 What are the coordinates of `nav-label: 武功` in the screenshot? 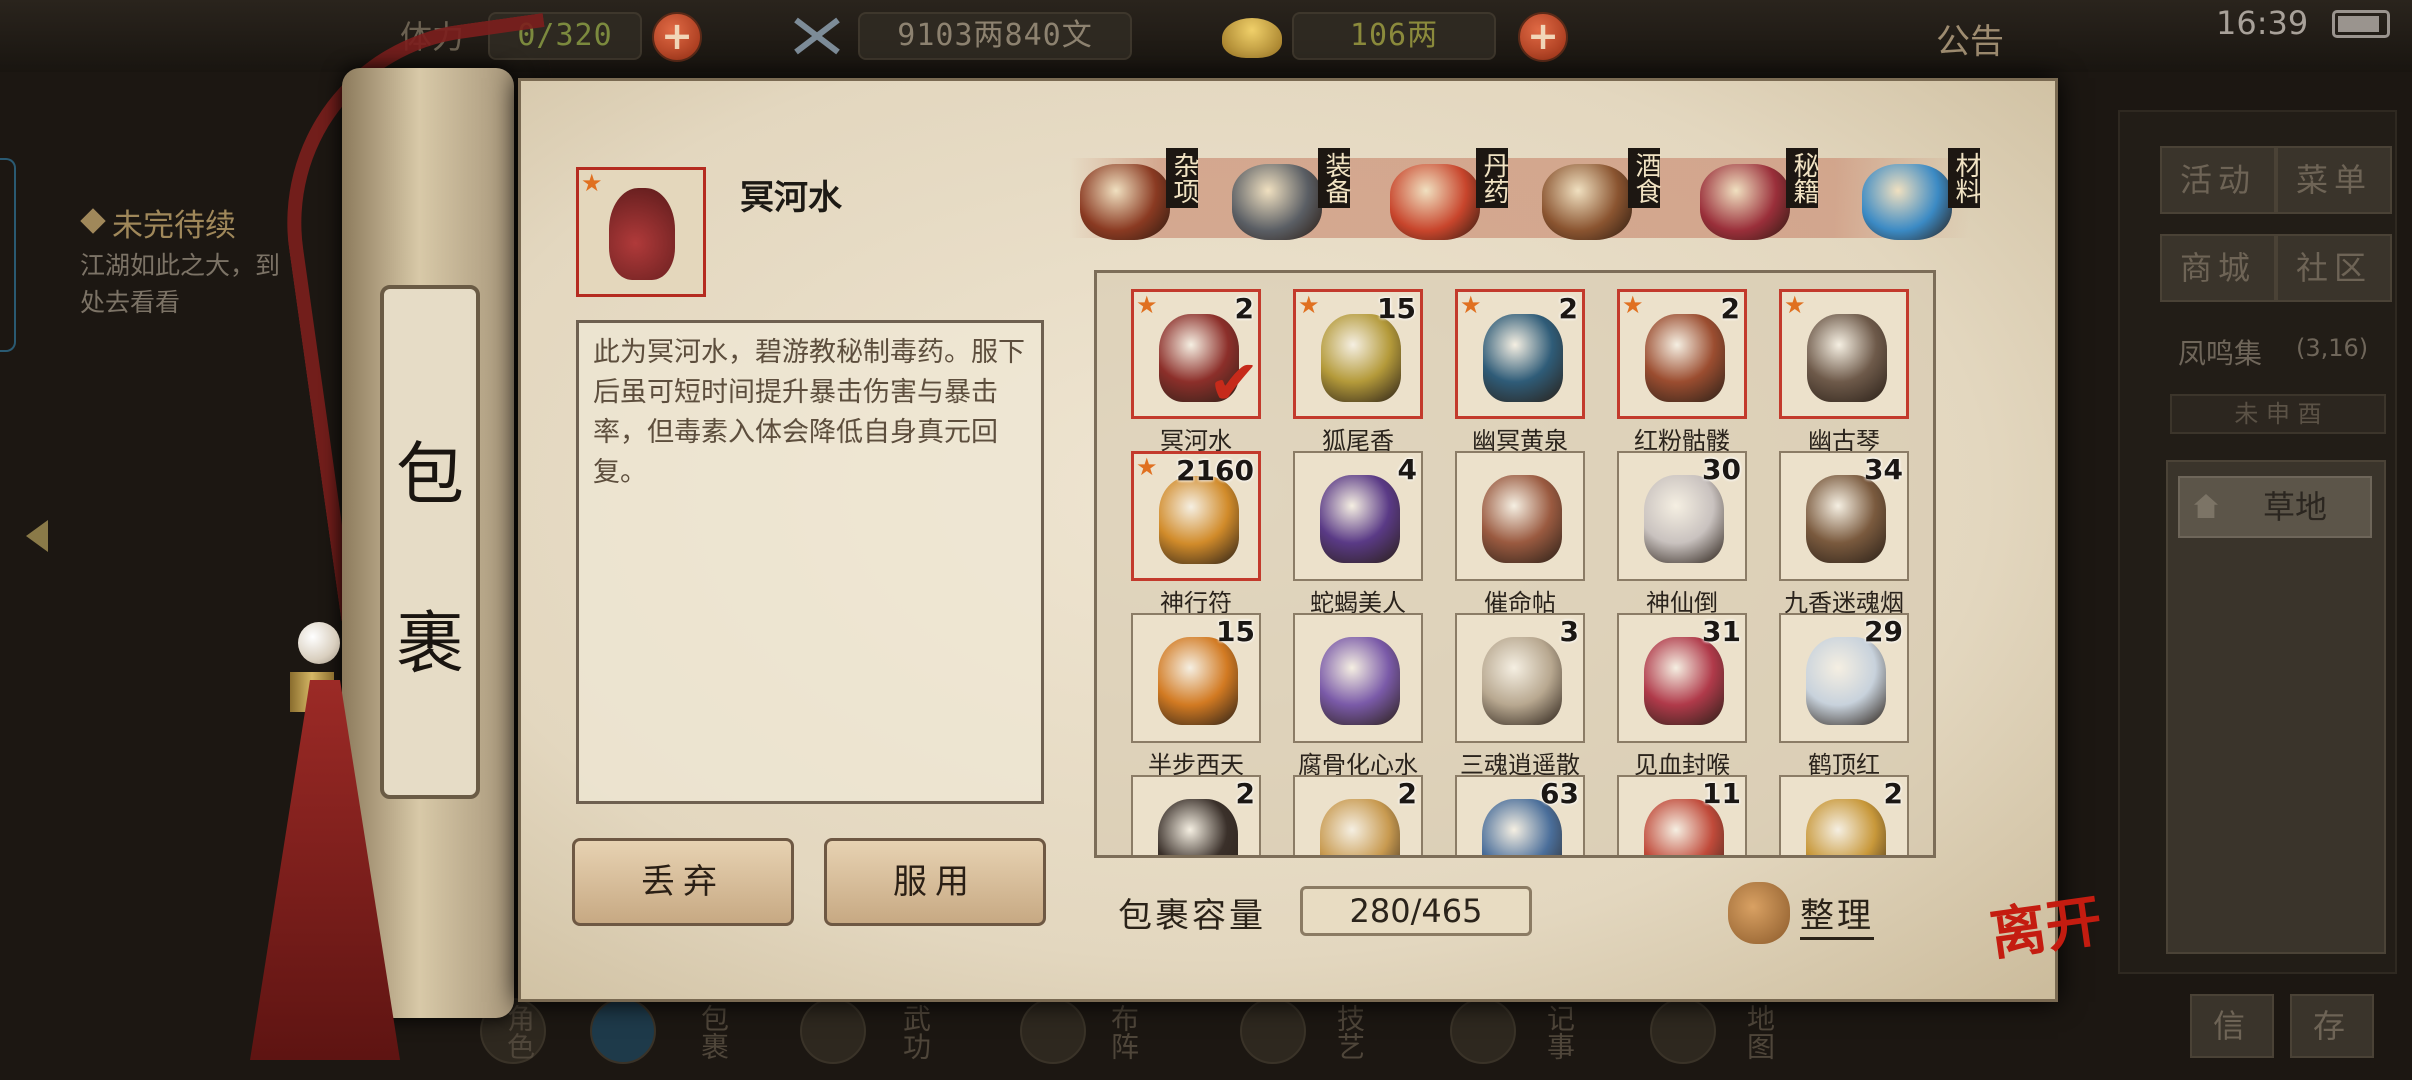 It's located at (915, 1032).